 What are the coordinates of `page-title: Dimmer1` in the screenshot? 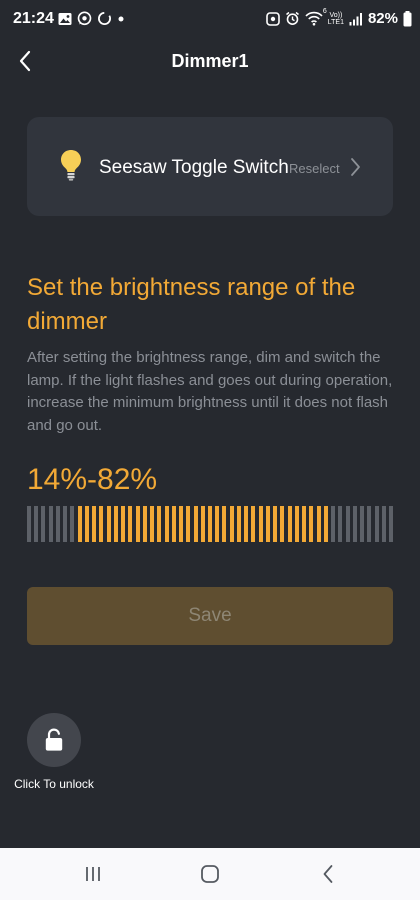 It's located at (210, 61).